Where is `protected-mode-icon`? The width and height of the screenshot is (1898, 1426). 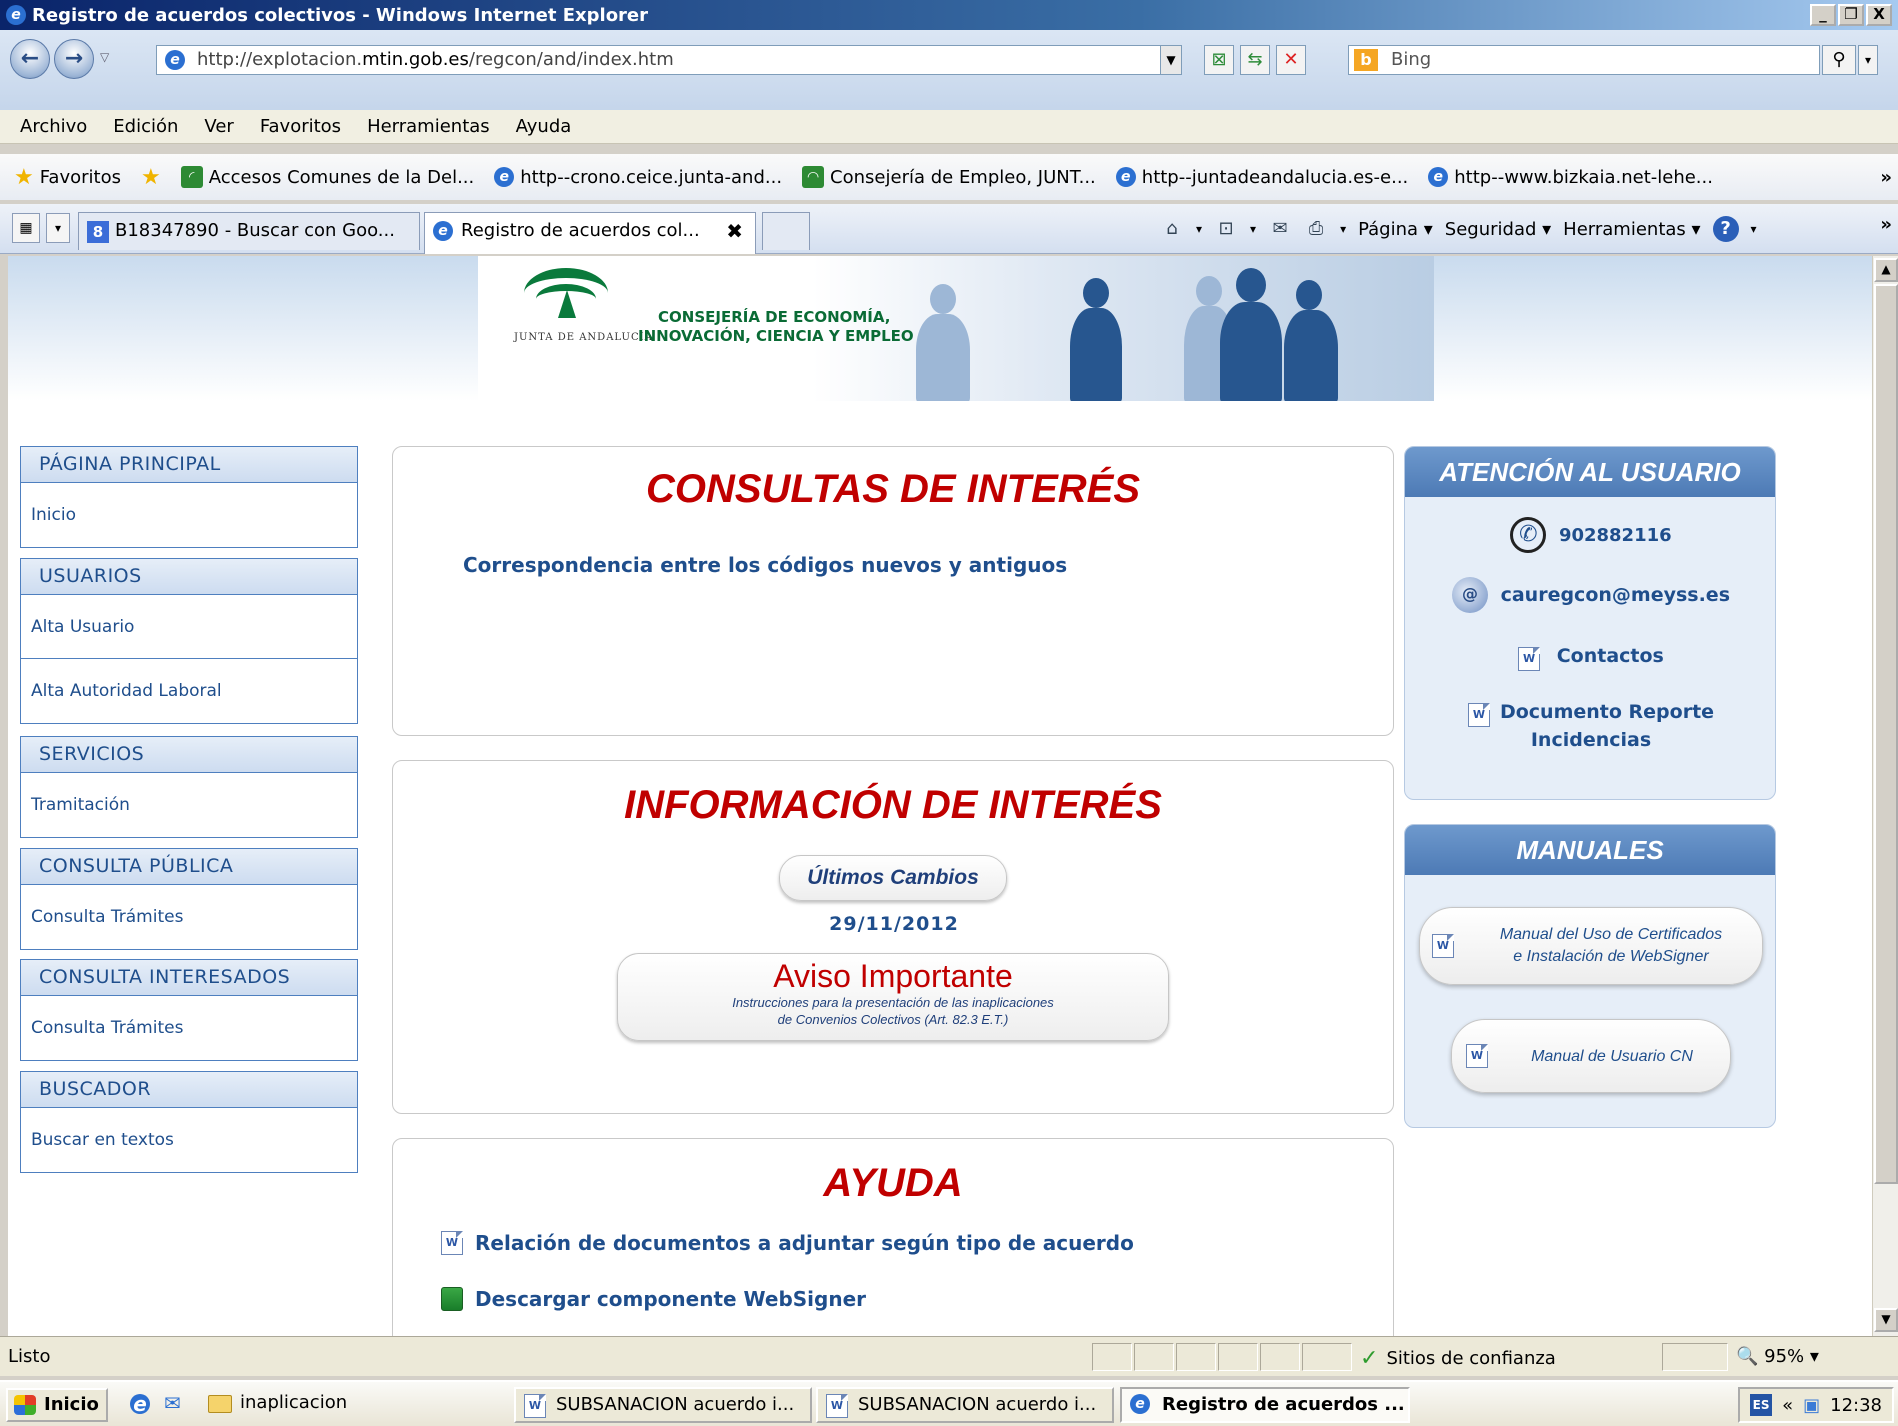 protected-mode-icon is located at coordinates (1695, 1357).